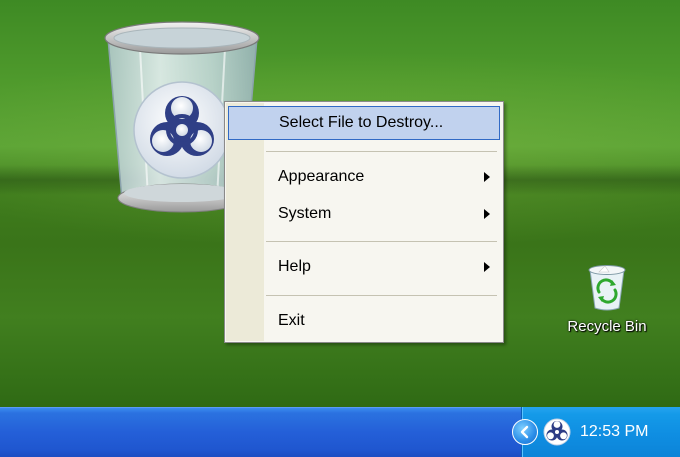  What do you see at coordinates (614, 432) in the screenshot?
I see `taskbar-clock: 12:53 PM` at bounding box center [614, 432].